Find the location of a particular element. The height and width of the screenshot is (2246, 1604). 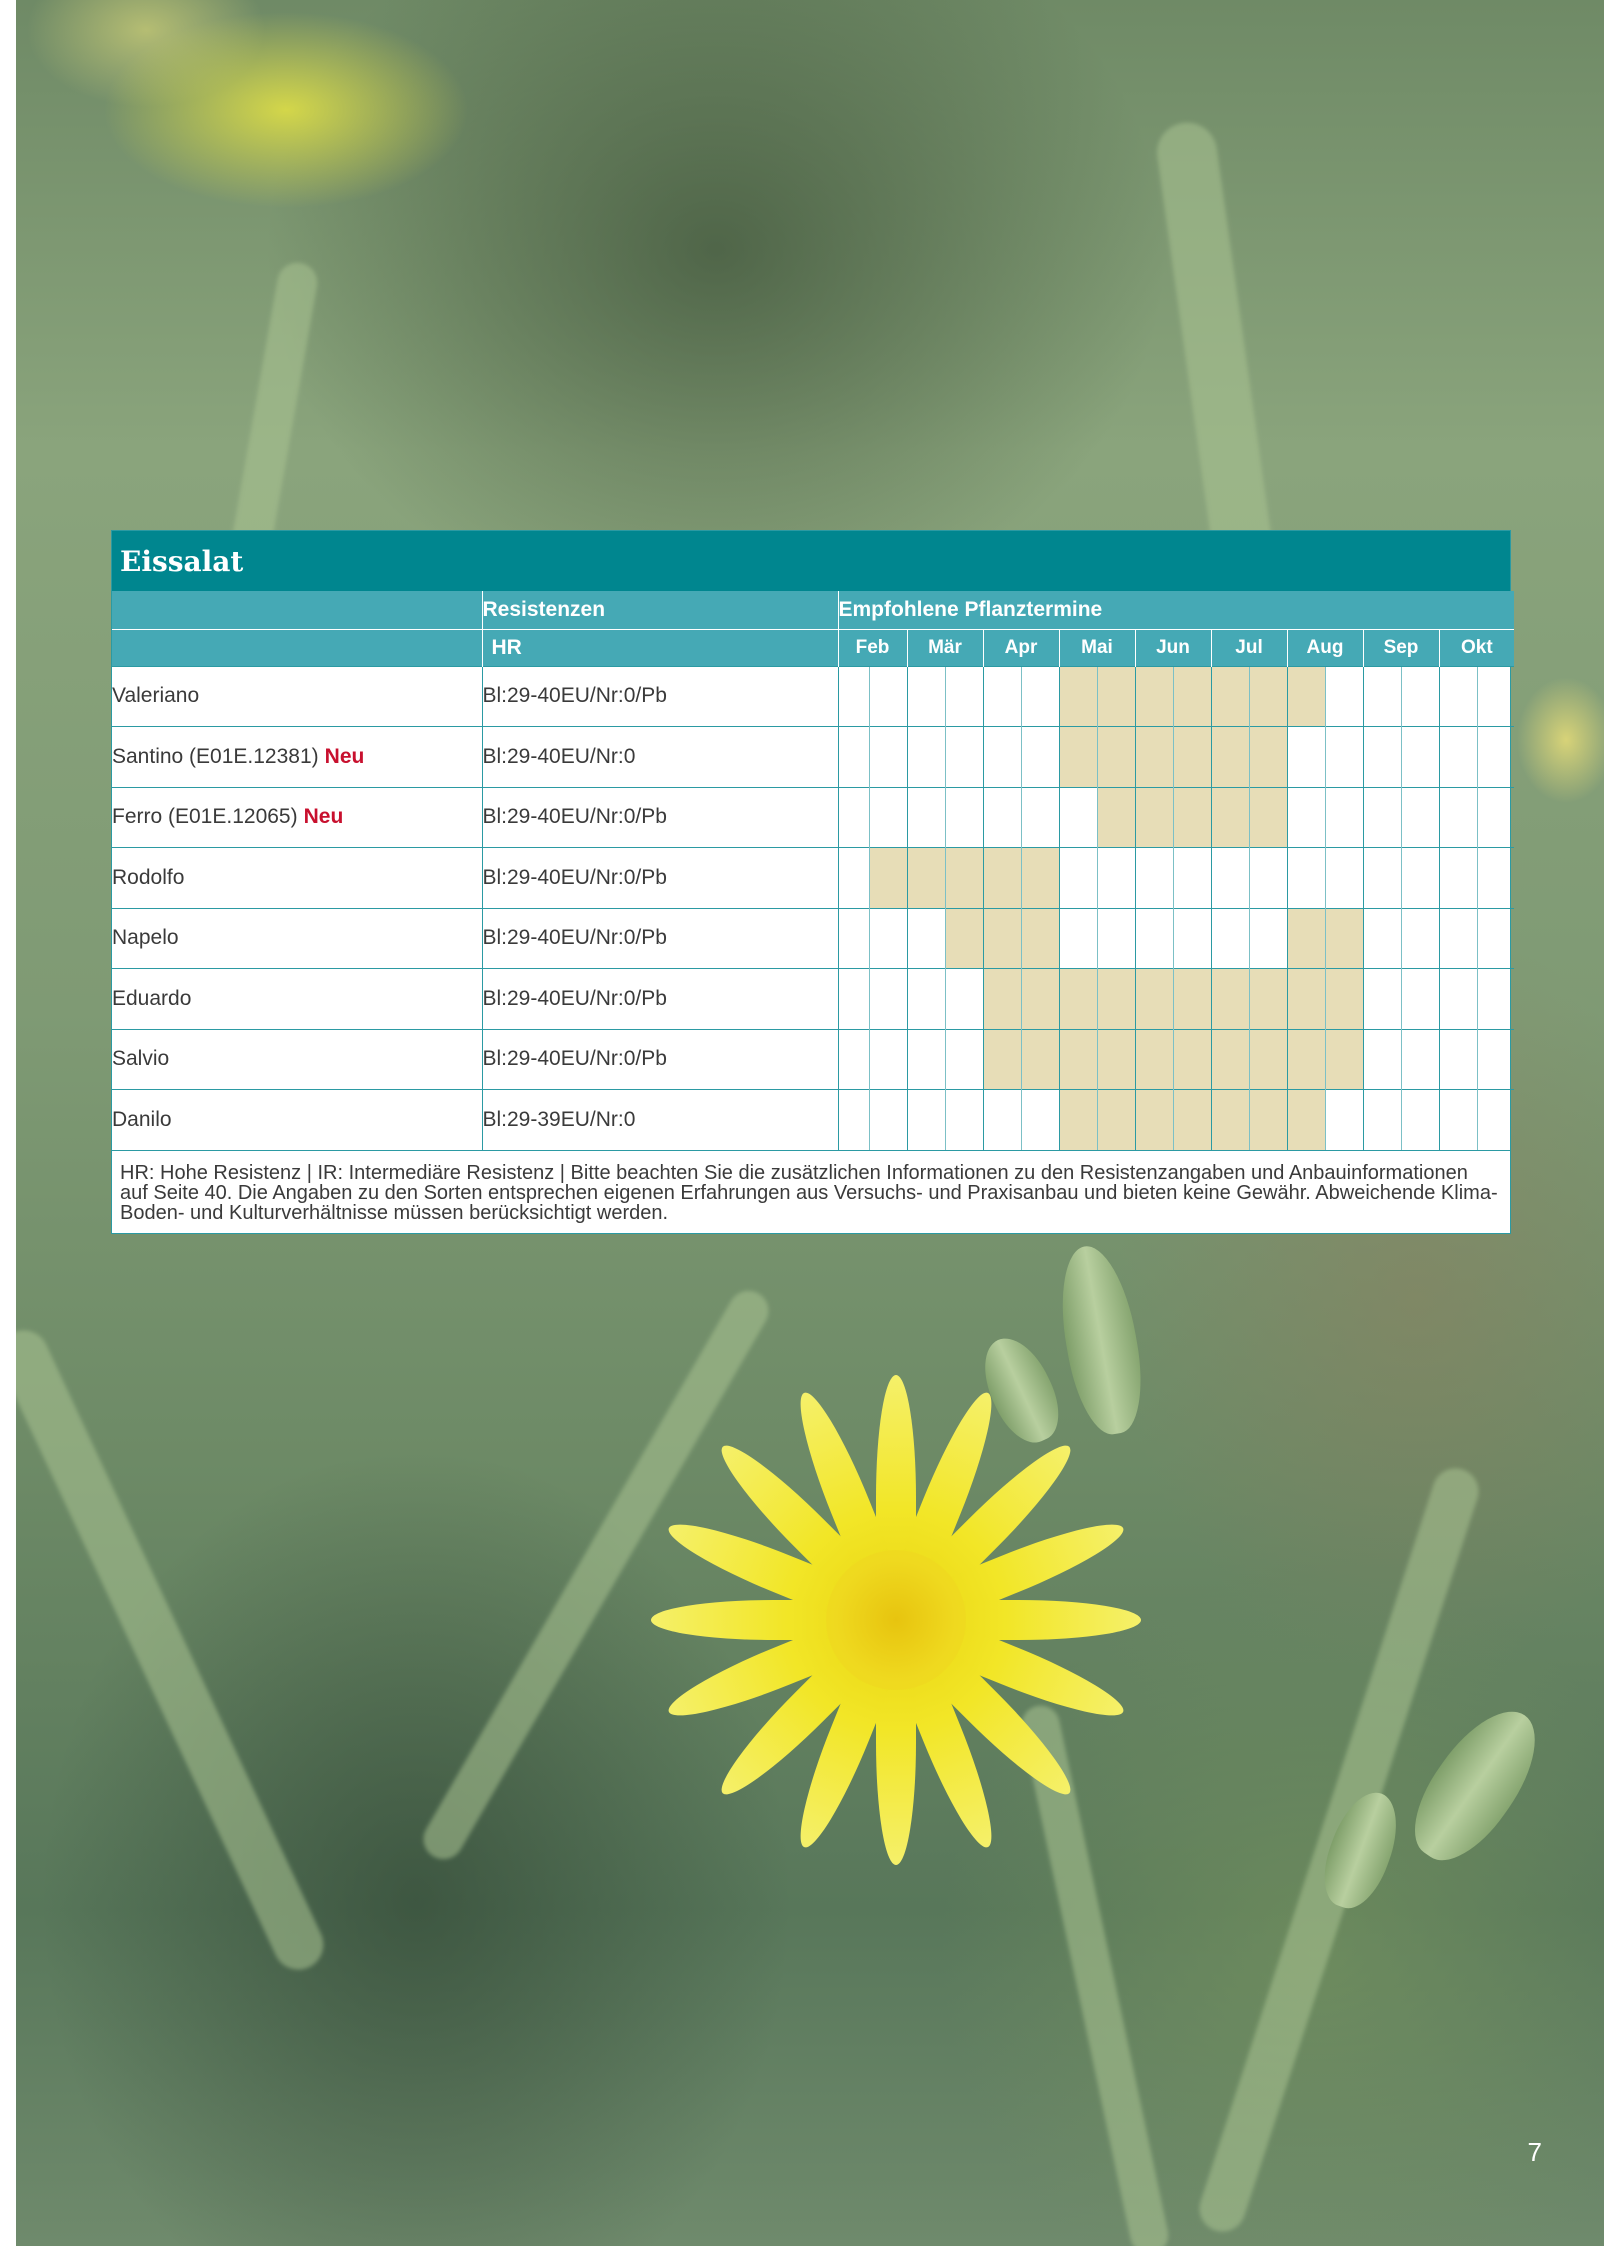

resistances-header: Resistenzen is located at coordinates (659, 610).